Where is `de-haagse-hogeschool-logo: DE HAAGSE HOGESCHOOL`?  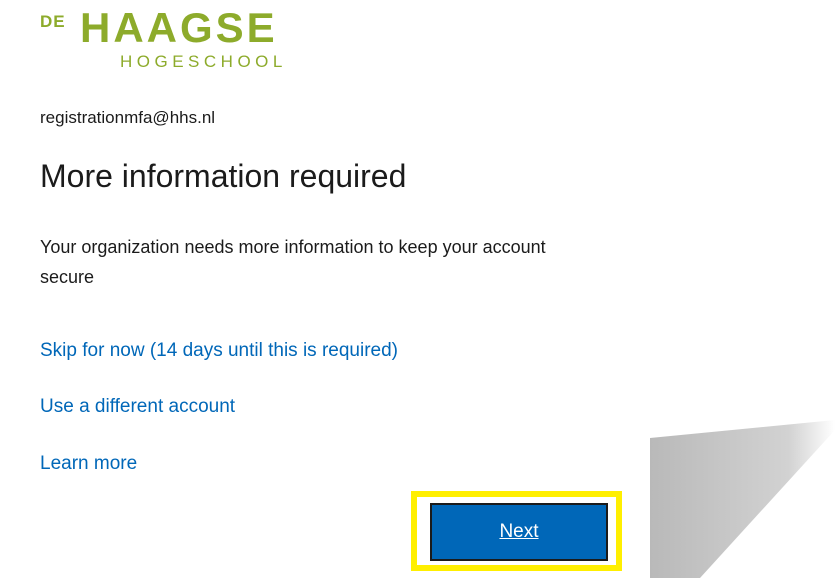
de-haagse-hogeschool-logo: DE HAAGSE HOGESCHOOL is located at coordinates (190, 40).